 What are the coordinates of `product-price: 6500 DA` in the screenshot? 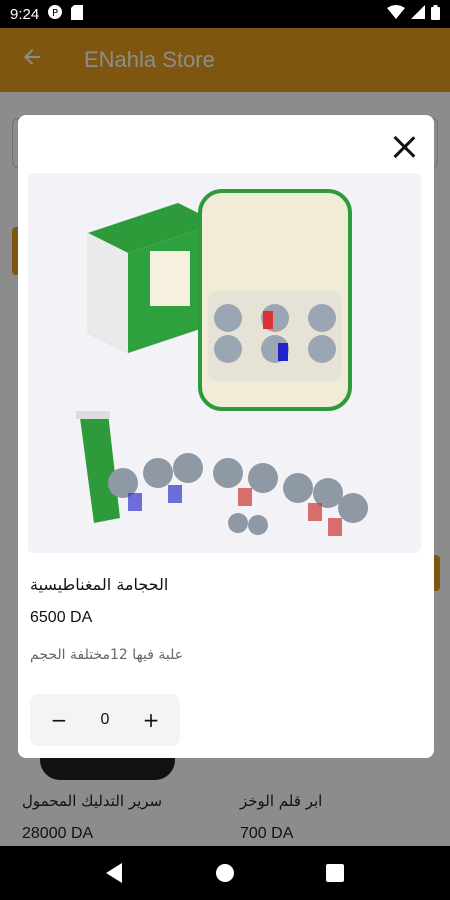 It's located at (61, 617).